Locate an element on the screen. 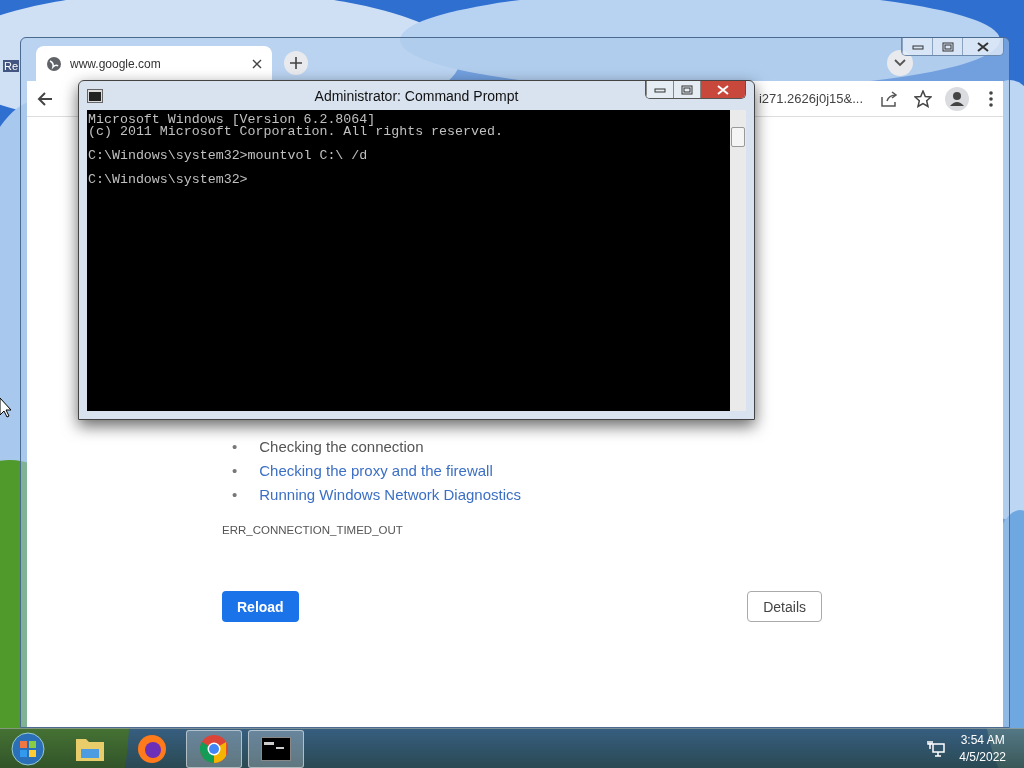  cursor-icon is located at coordinates (6, 408).